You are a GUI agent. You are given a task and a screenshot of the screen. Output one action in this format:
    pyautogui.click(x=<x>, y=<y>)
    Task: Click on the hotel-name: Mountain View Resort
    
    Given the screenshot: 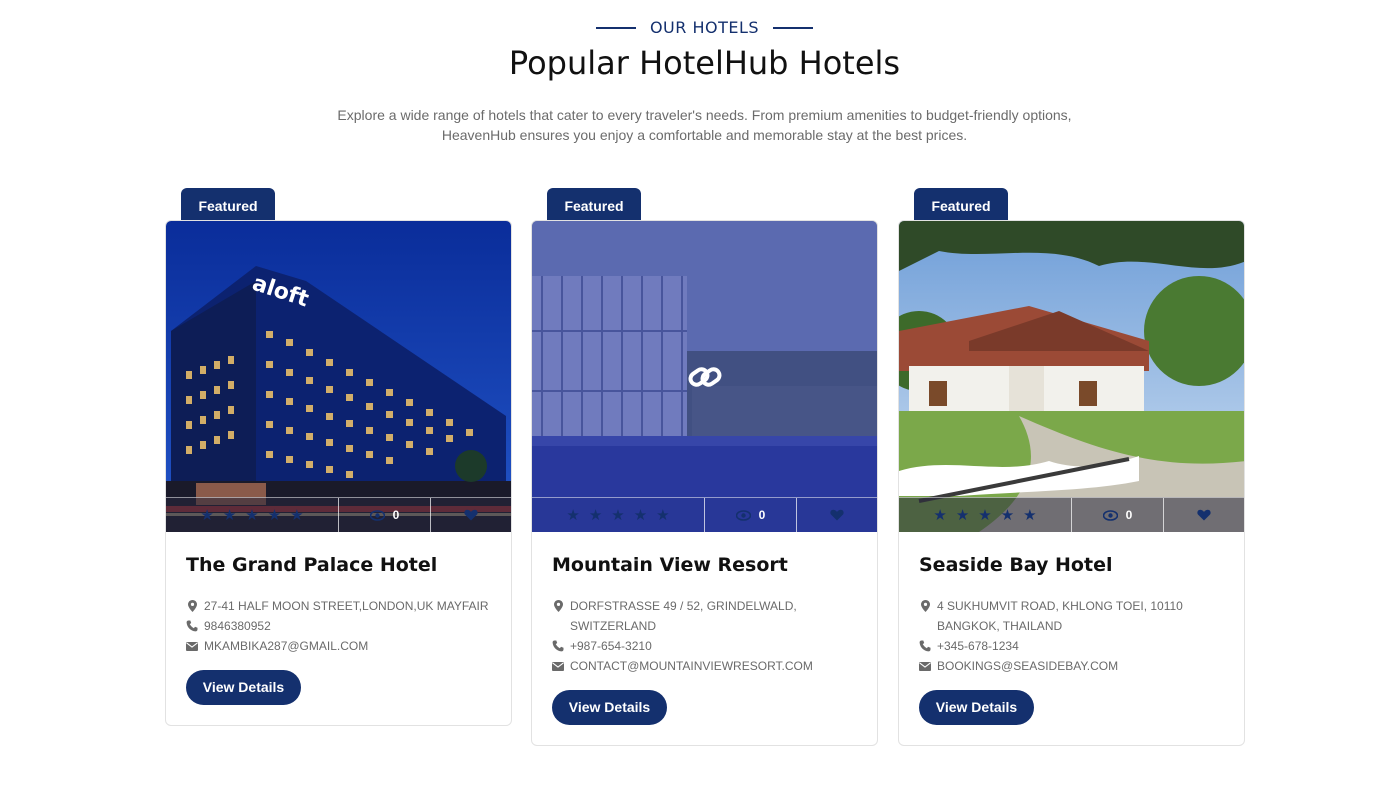 What is the action you would take?
    pyautogui.click(x=670, y=565)
    